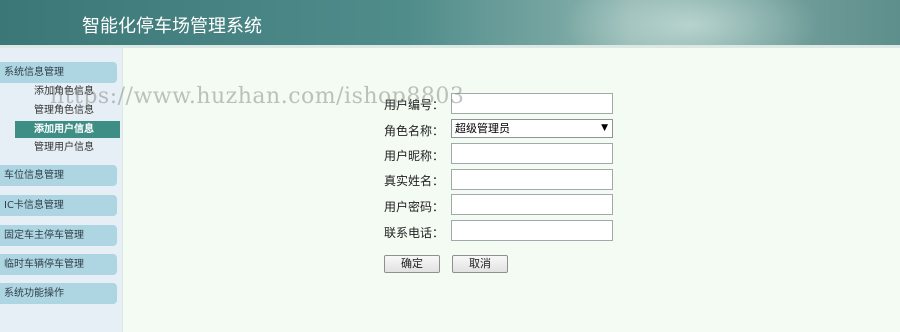 This screenshot has height=332, width=900. I want to click on submenu-add-user: 添加用户信息, so click(67, 129).